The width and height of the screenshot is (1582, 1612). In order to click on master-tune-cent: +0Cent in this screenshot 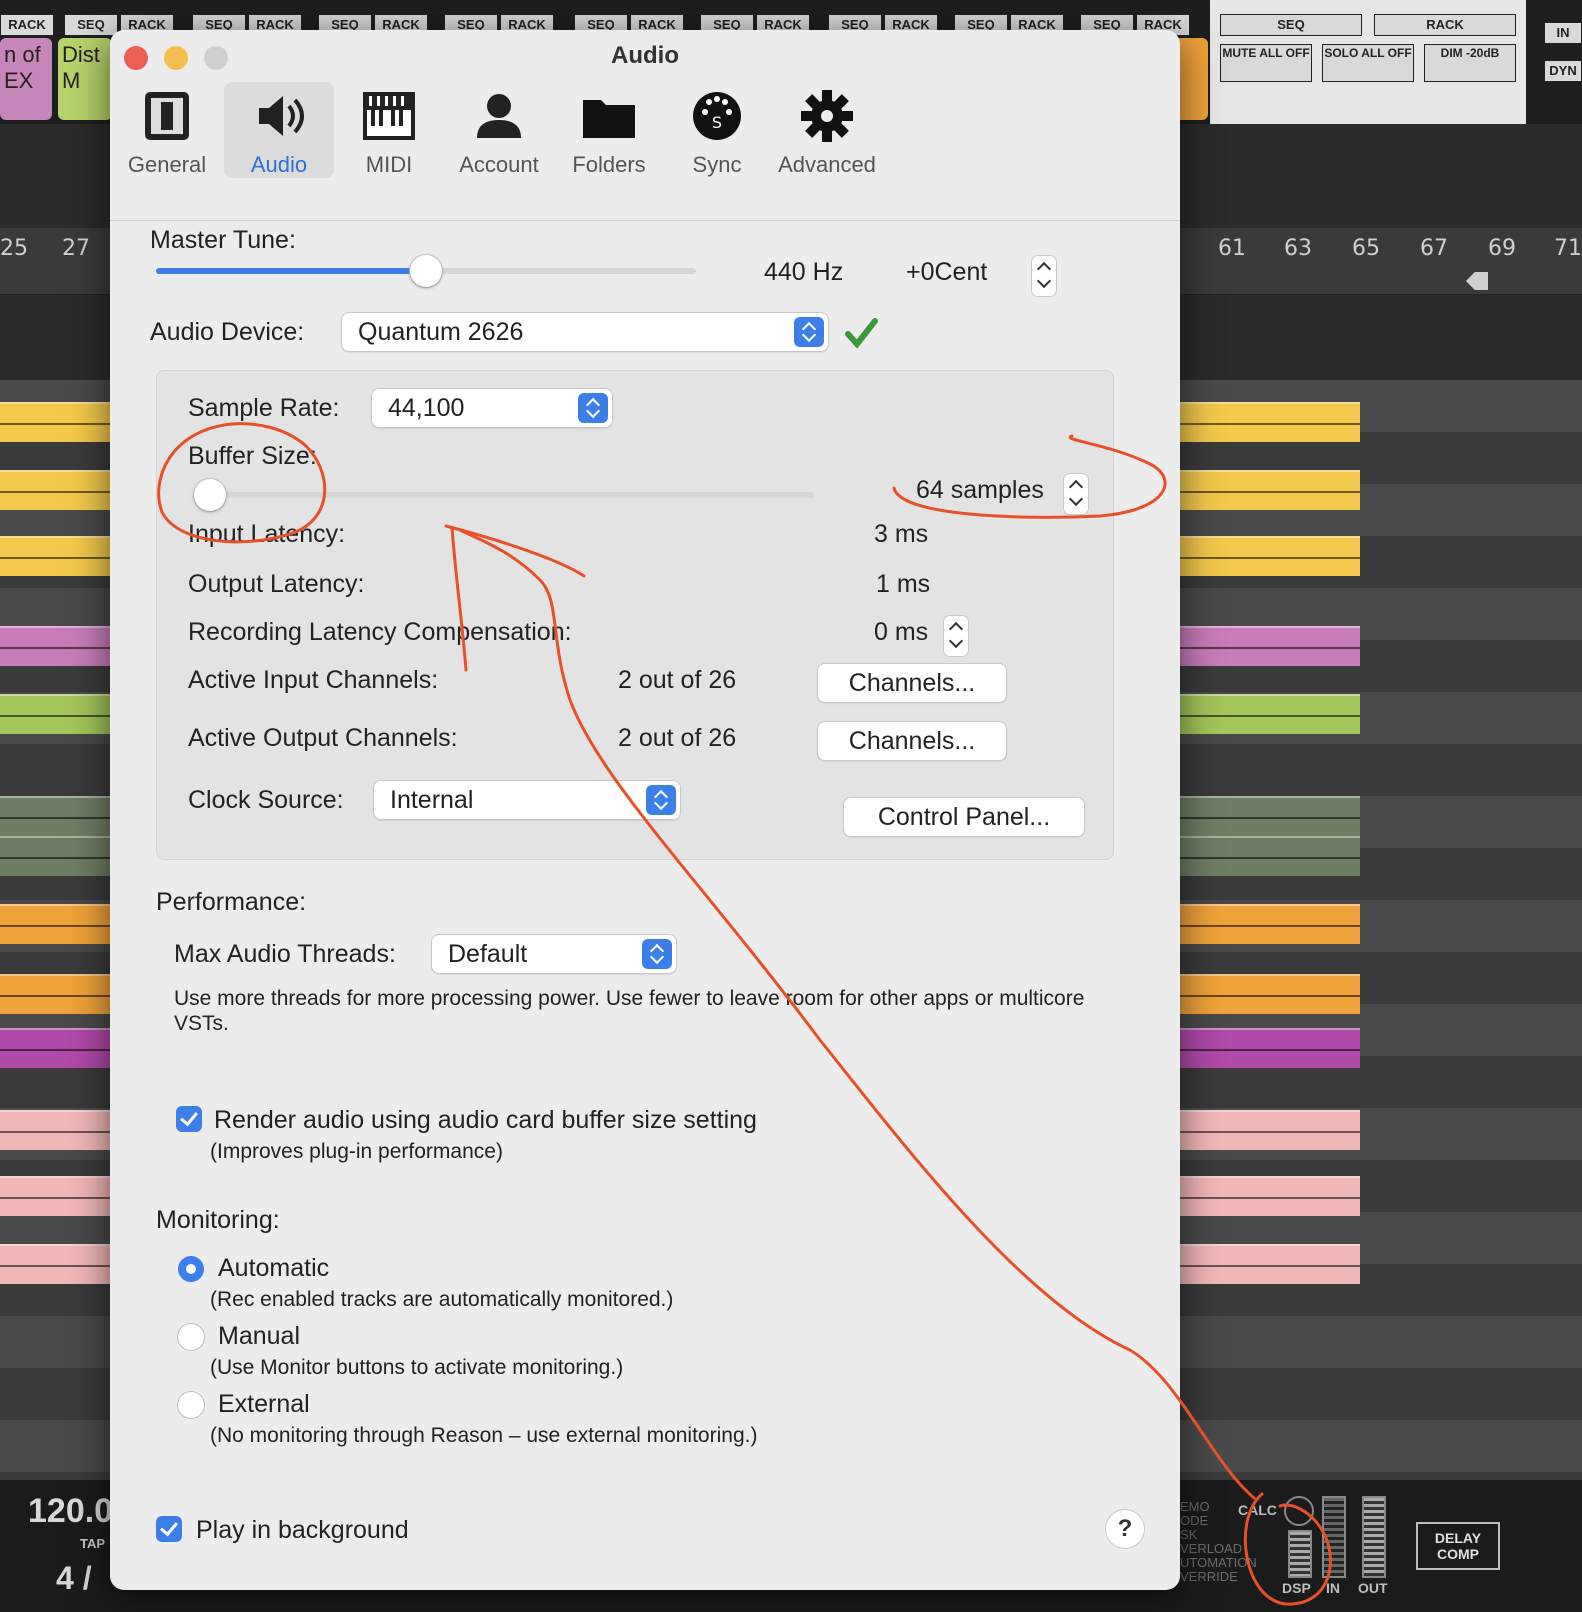, I will do `click(947, 272)`.